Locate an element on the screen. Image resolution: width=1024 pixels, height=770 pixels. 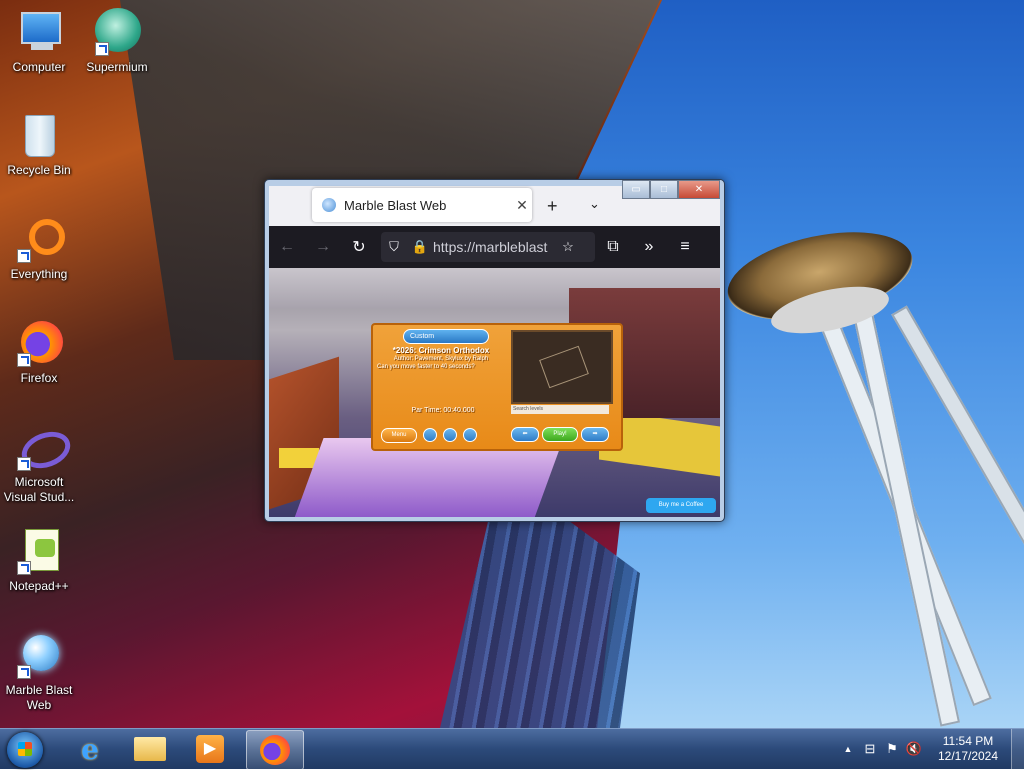
desktop-icon-supermium: Supermium is located at coordinates (117, 41).